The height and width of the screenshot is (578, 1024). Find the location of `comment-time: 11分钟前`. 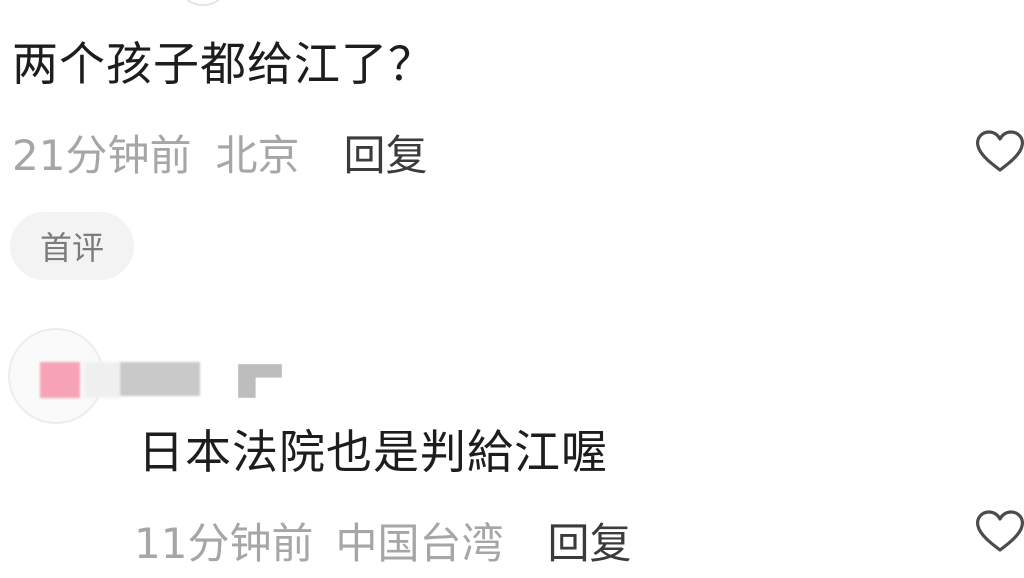

comment-time: 11分钟前 is located at coordinates (224, 543).